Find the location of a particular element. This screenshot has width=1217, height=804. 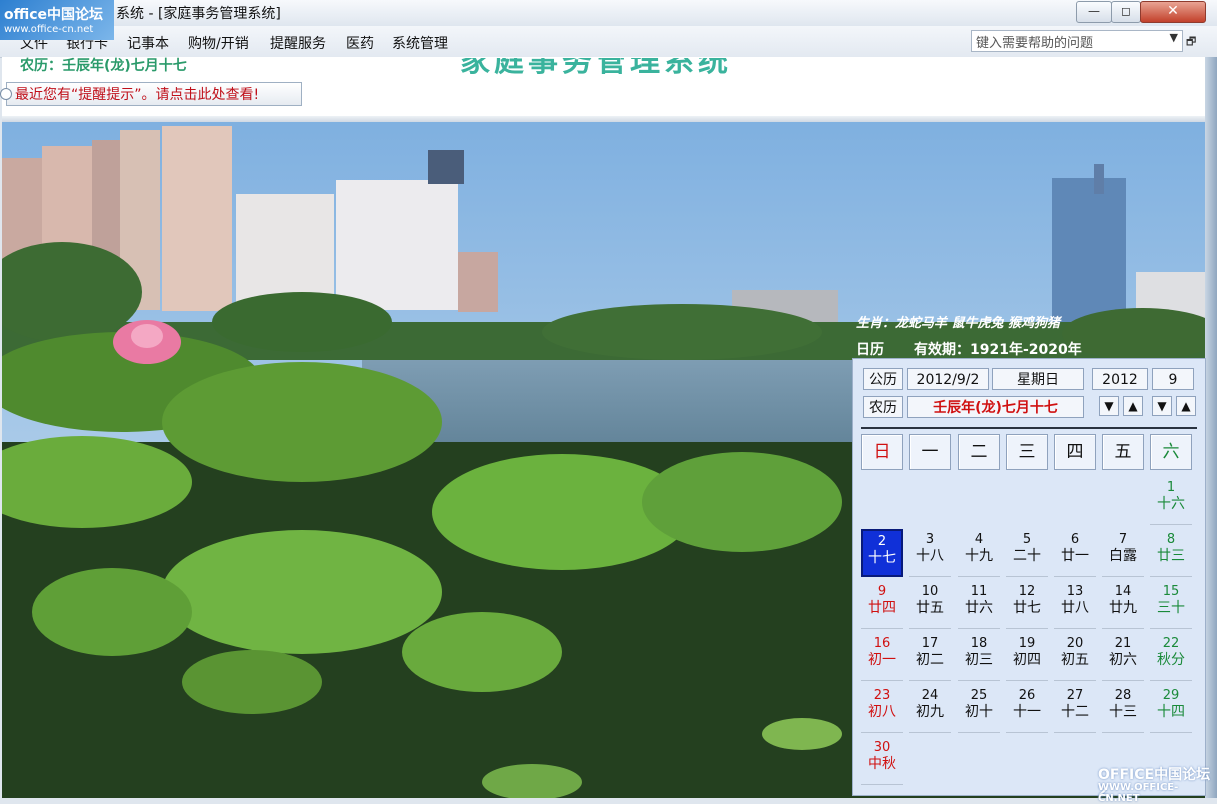

lunar-day: 秋分 is located at coordinates (1171, 660).